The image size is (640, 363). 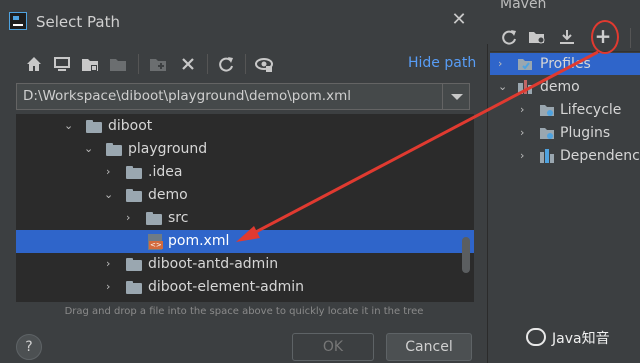 What do you see at coordinates (536, 337) in the screenshot?
I see `wechat-icon` at bounding box center [536, 337].